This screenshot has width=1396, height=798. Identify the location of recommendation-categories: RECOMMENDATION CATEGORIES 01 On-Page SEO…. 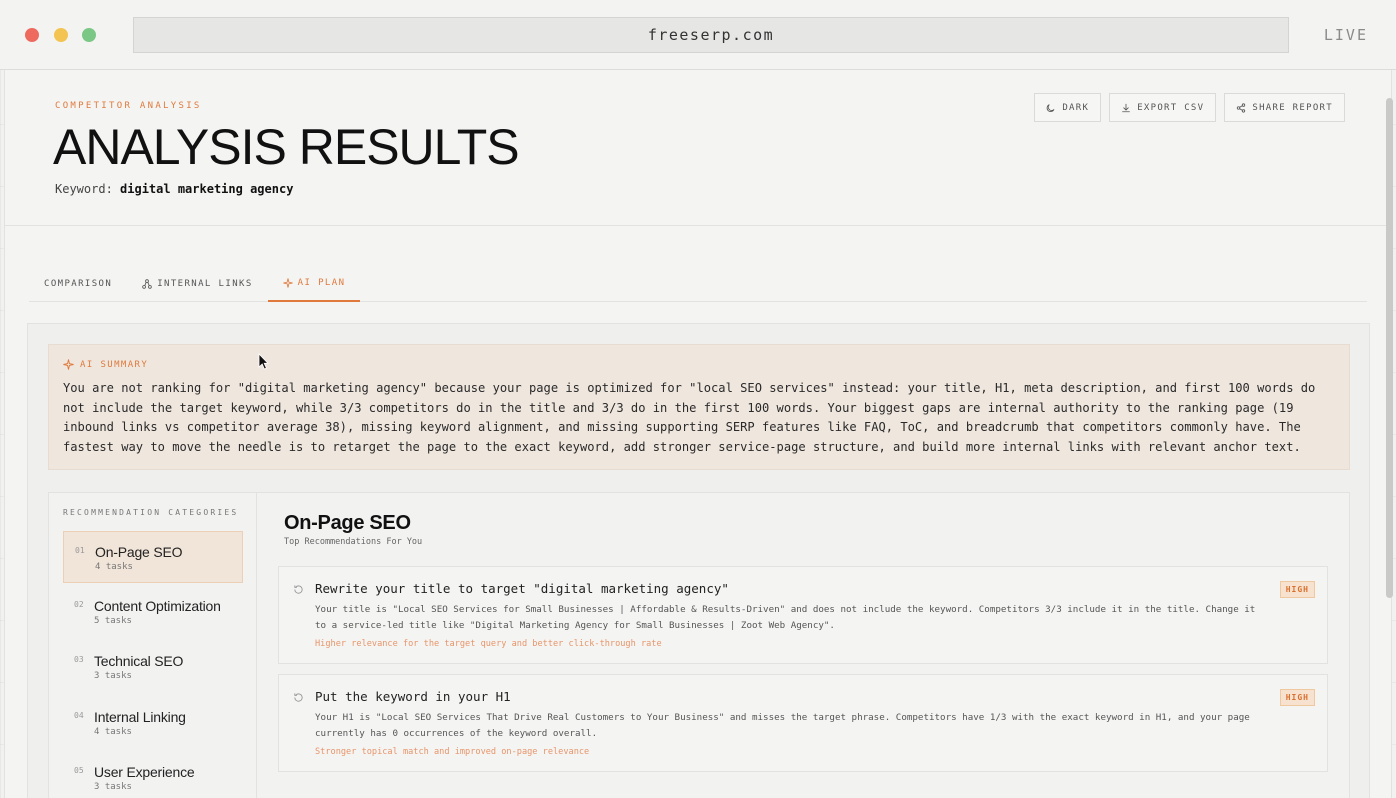
(152, 645).